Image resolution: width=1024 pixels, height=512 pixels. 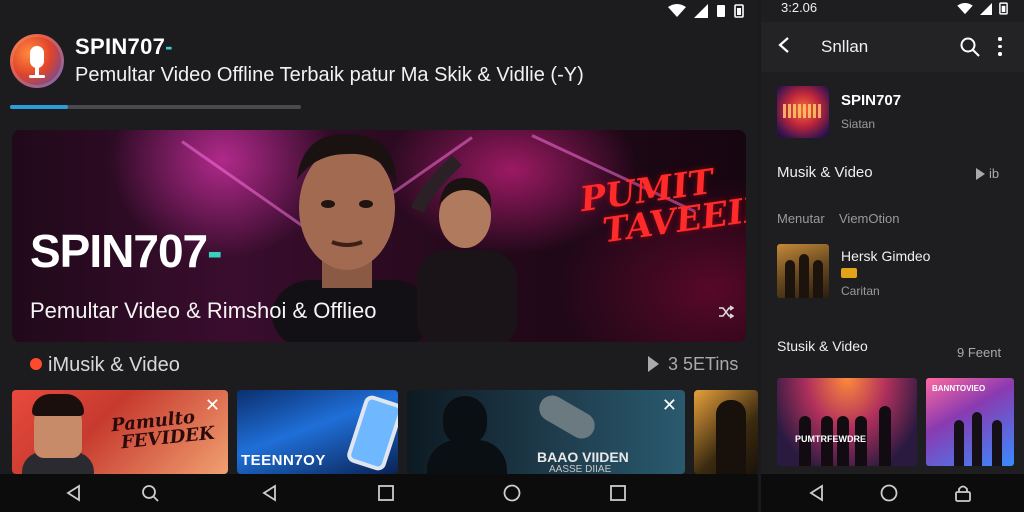 I want to click on side-page-title: Snllan, so click(x=845, y=46).